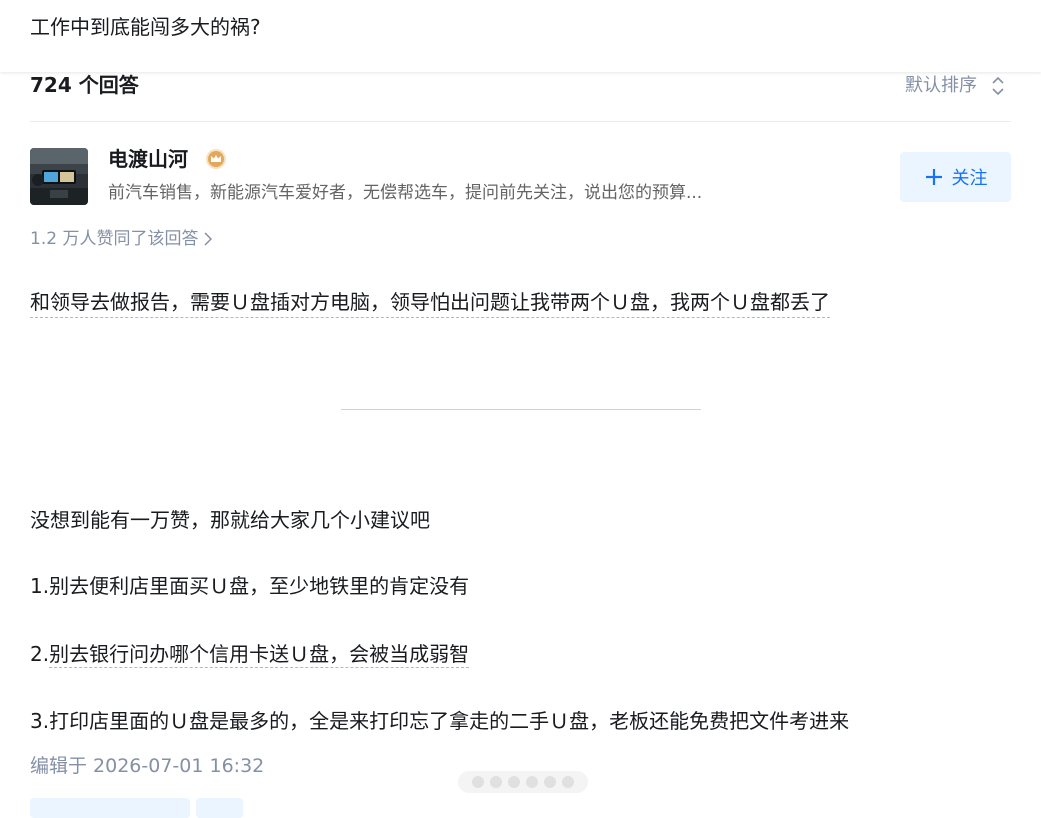  What do you see at coordinates (969, 178) in the screenshot?
I see `follow-label: 关注` at bounding box center [969, 178].